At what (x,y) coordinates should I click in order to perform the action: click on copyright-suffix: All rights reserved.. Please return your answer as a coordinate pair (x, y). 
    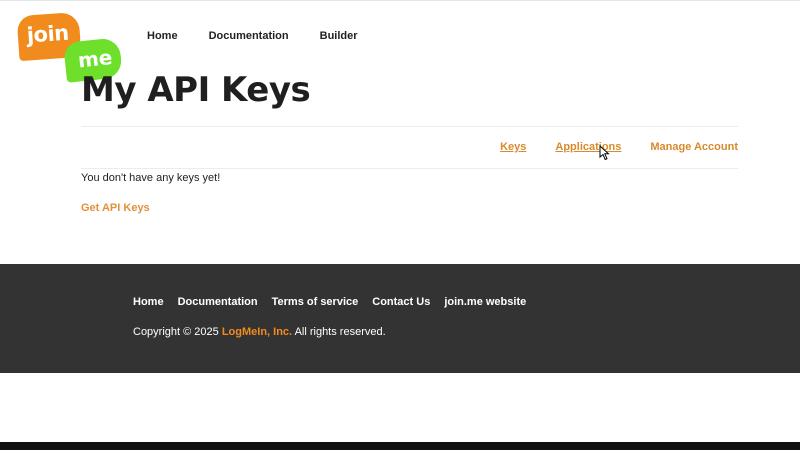
    Looking at the image, I should click on (340, 332).